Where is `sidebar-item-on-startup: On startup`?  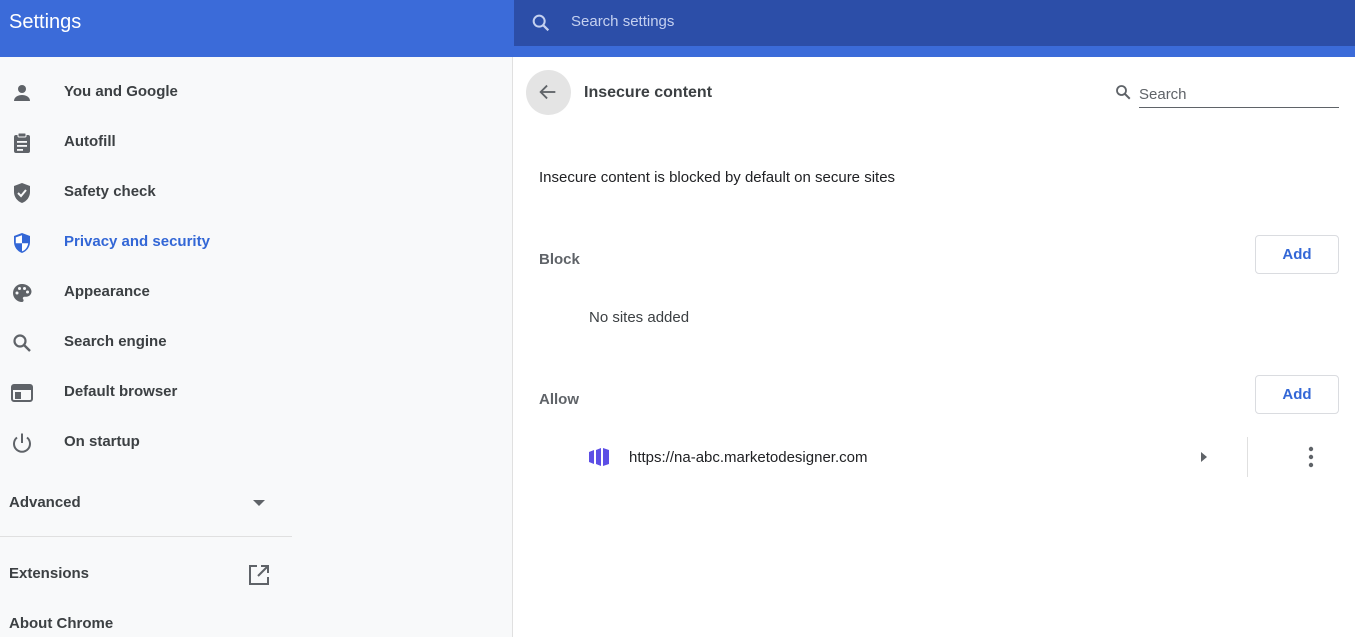
sidebar-item-on-startup: On startup is located at coordinates (256, 442).